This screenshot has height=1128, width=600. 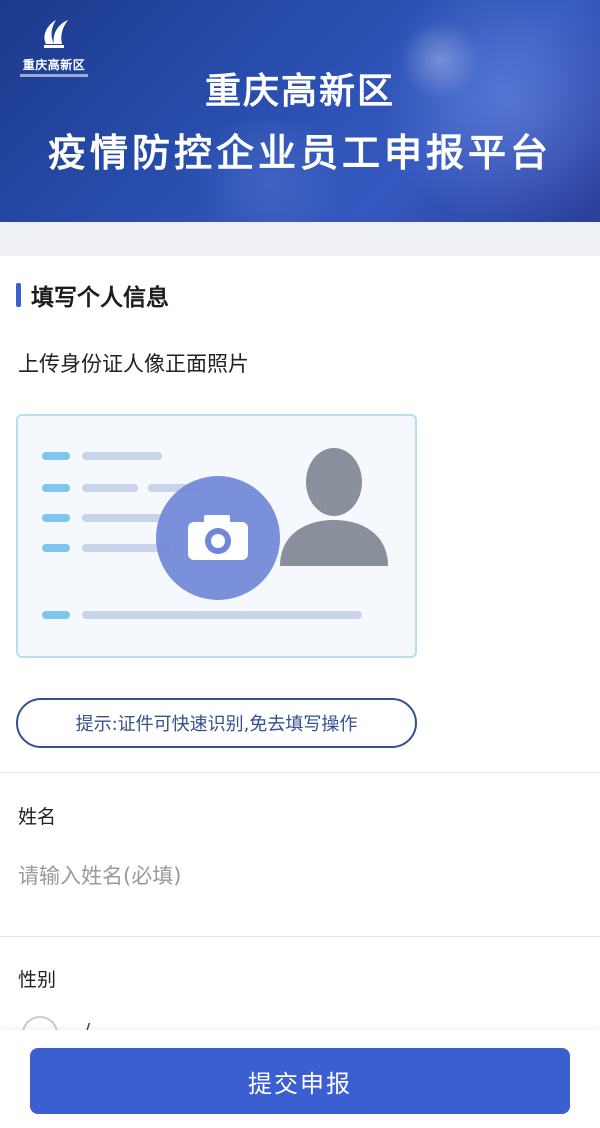 What do you see at coordinates (334, 507) in the screenshot?
I see `avatar-icon` at bounding box center [334, 507].